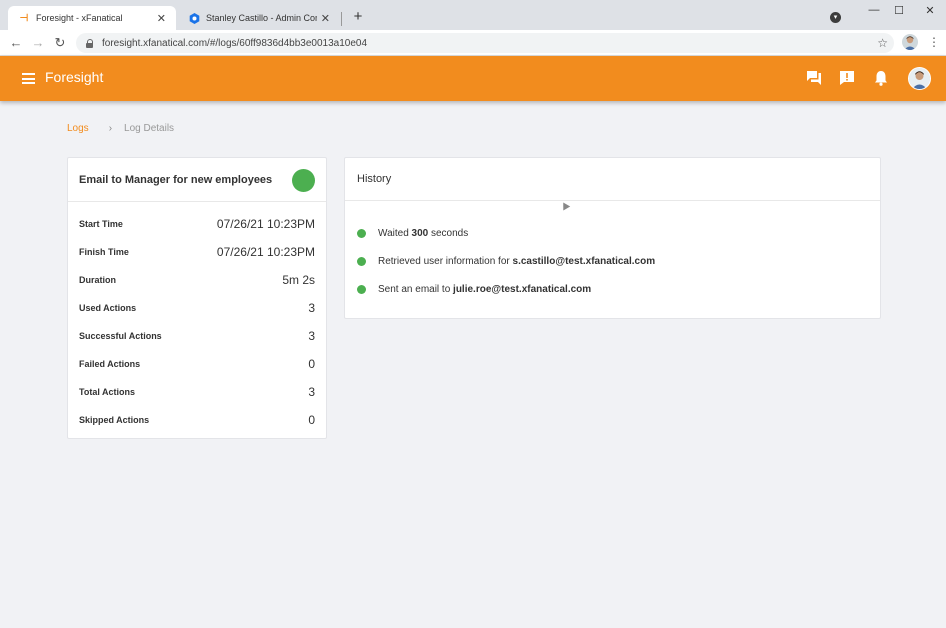 Image resolution: width=946 pixels, height=628 pixels. Describe the element at coordinates (176, 179) in the screenshot. I see `log-title: Email to Manager for new employees` at that location.